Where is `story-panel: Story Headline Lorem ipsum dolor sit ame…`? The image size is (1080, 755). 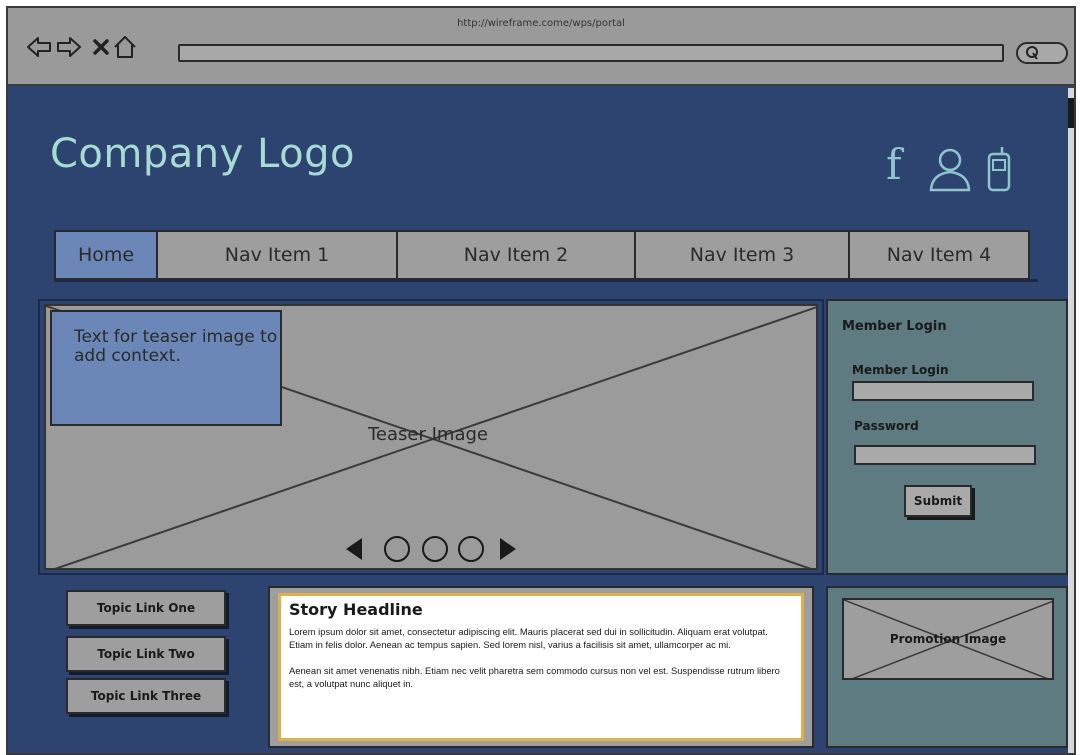
story-panel: Story Headline Lorem ipsum dolor sit ame… is located at coordinates (541, 667).